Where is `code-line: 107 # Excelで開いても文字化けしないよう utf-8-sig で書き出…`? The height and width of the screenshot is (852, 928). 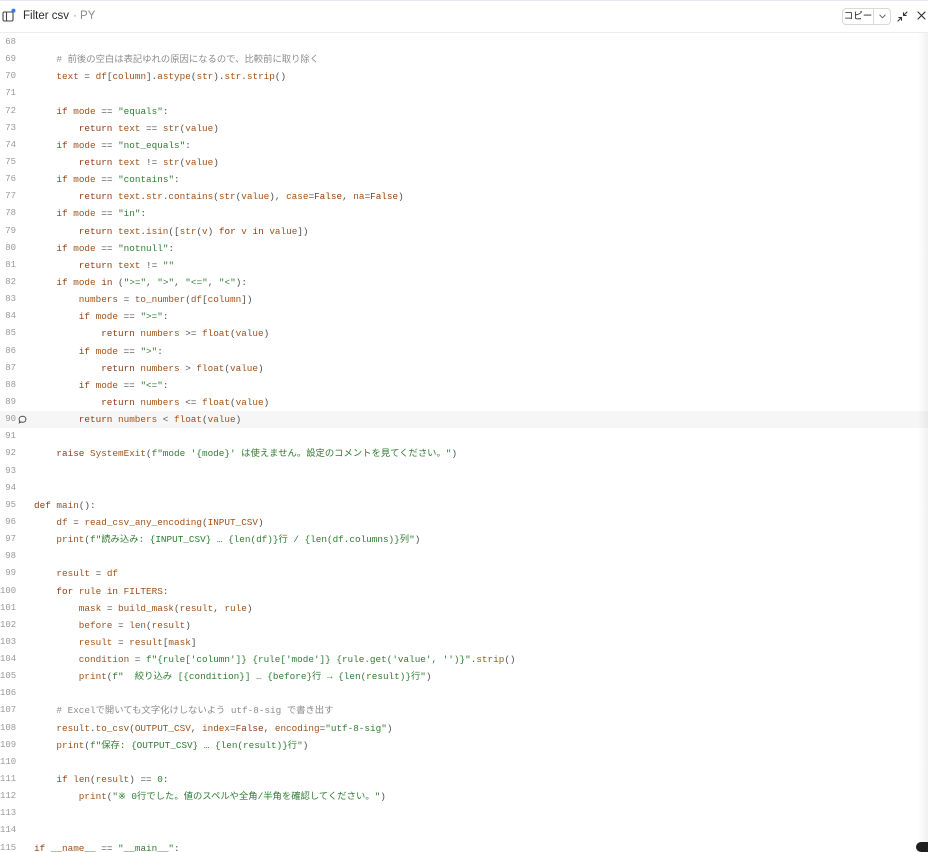 code-line: 107 # Excelで開いても文字化けしないよう utf-8-sig で書き出… is located at coordinates (464, 710).